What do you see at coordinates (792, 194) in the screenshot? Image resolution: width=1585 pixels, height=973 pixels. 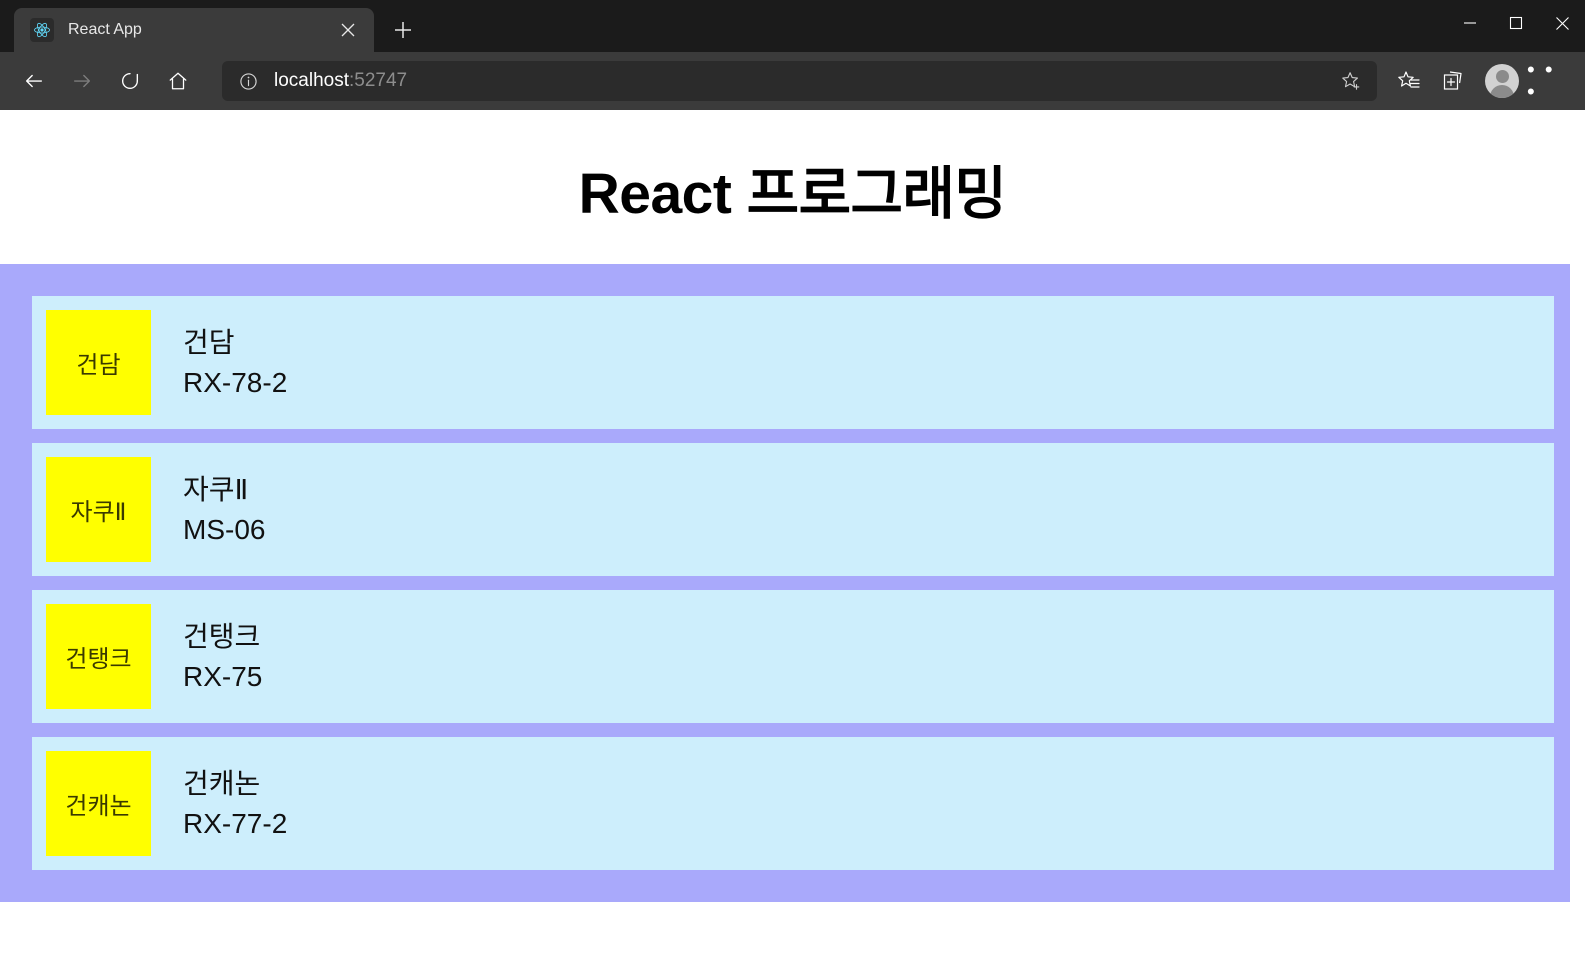 I see `page-title: React 프로그래밍` at bounding box center [792, 194].